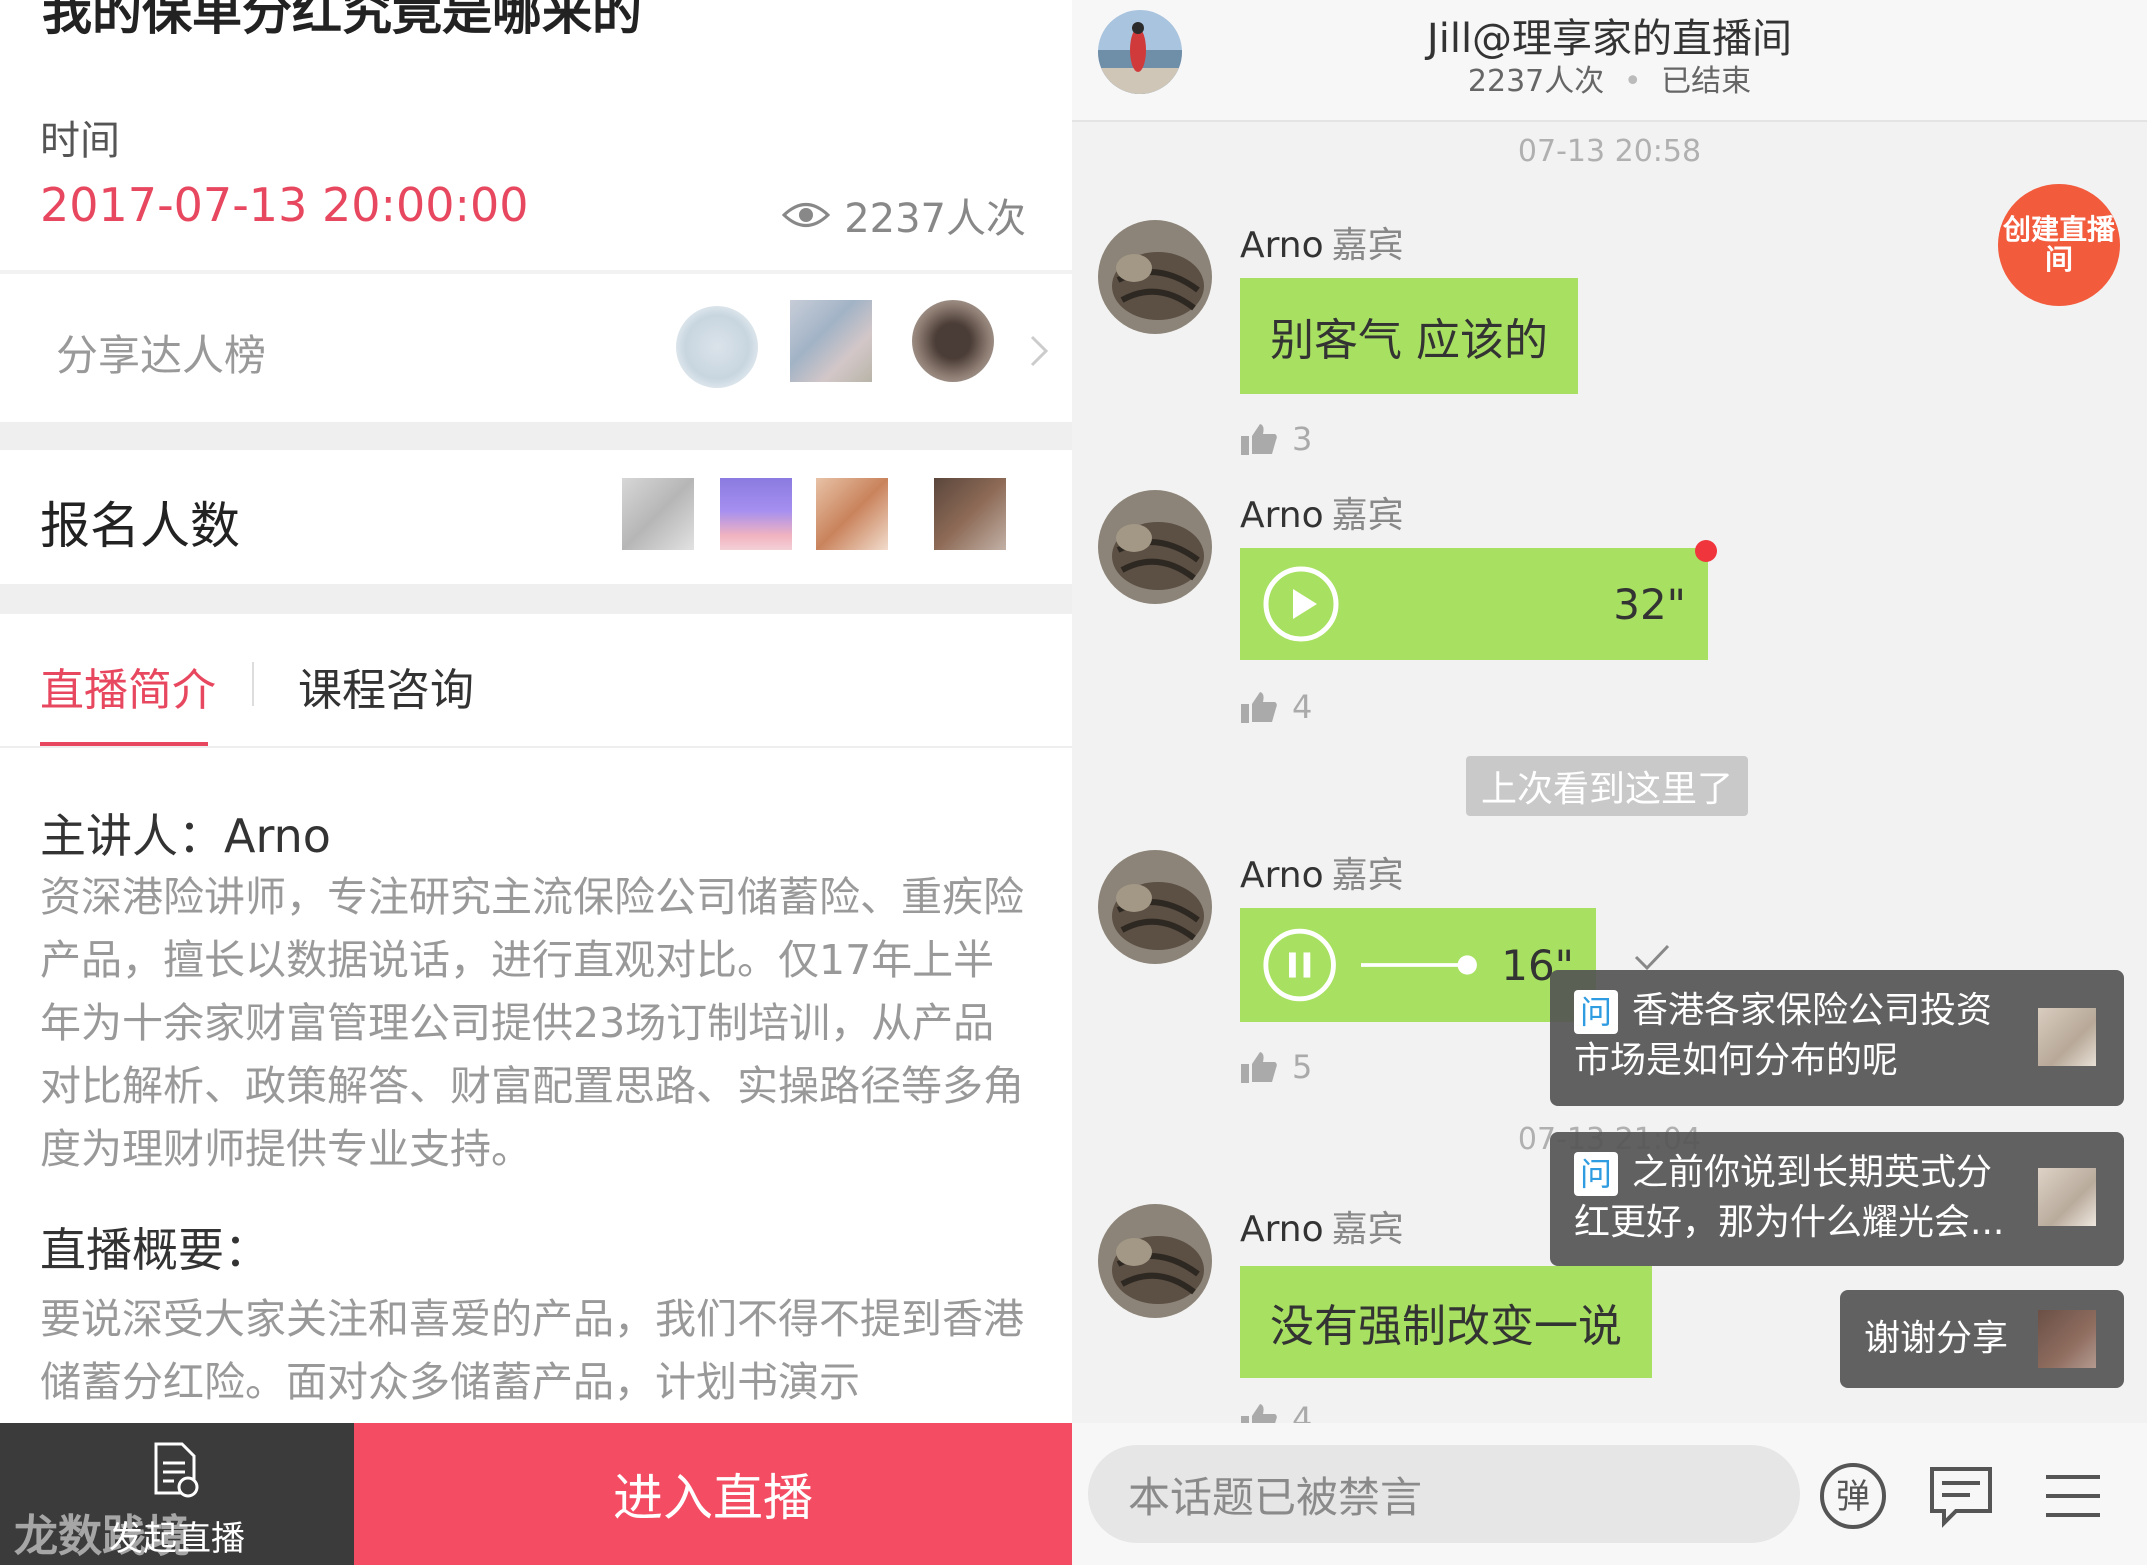  I want to click on input-bar: 本话题已被禁言 弹, so click(1609, 1494).